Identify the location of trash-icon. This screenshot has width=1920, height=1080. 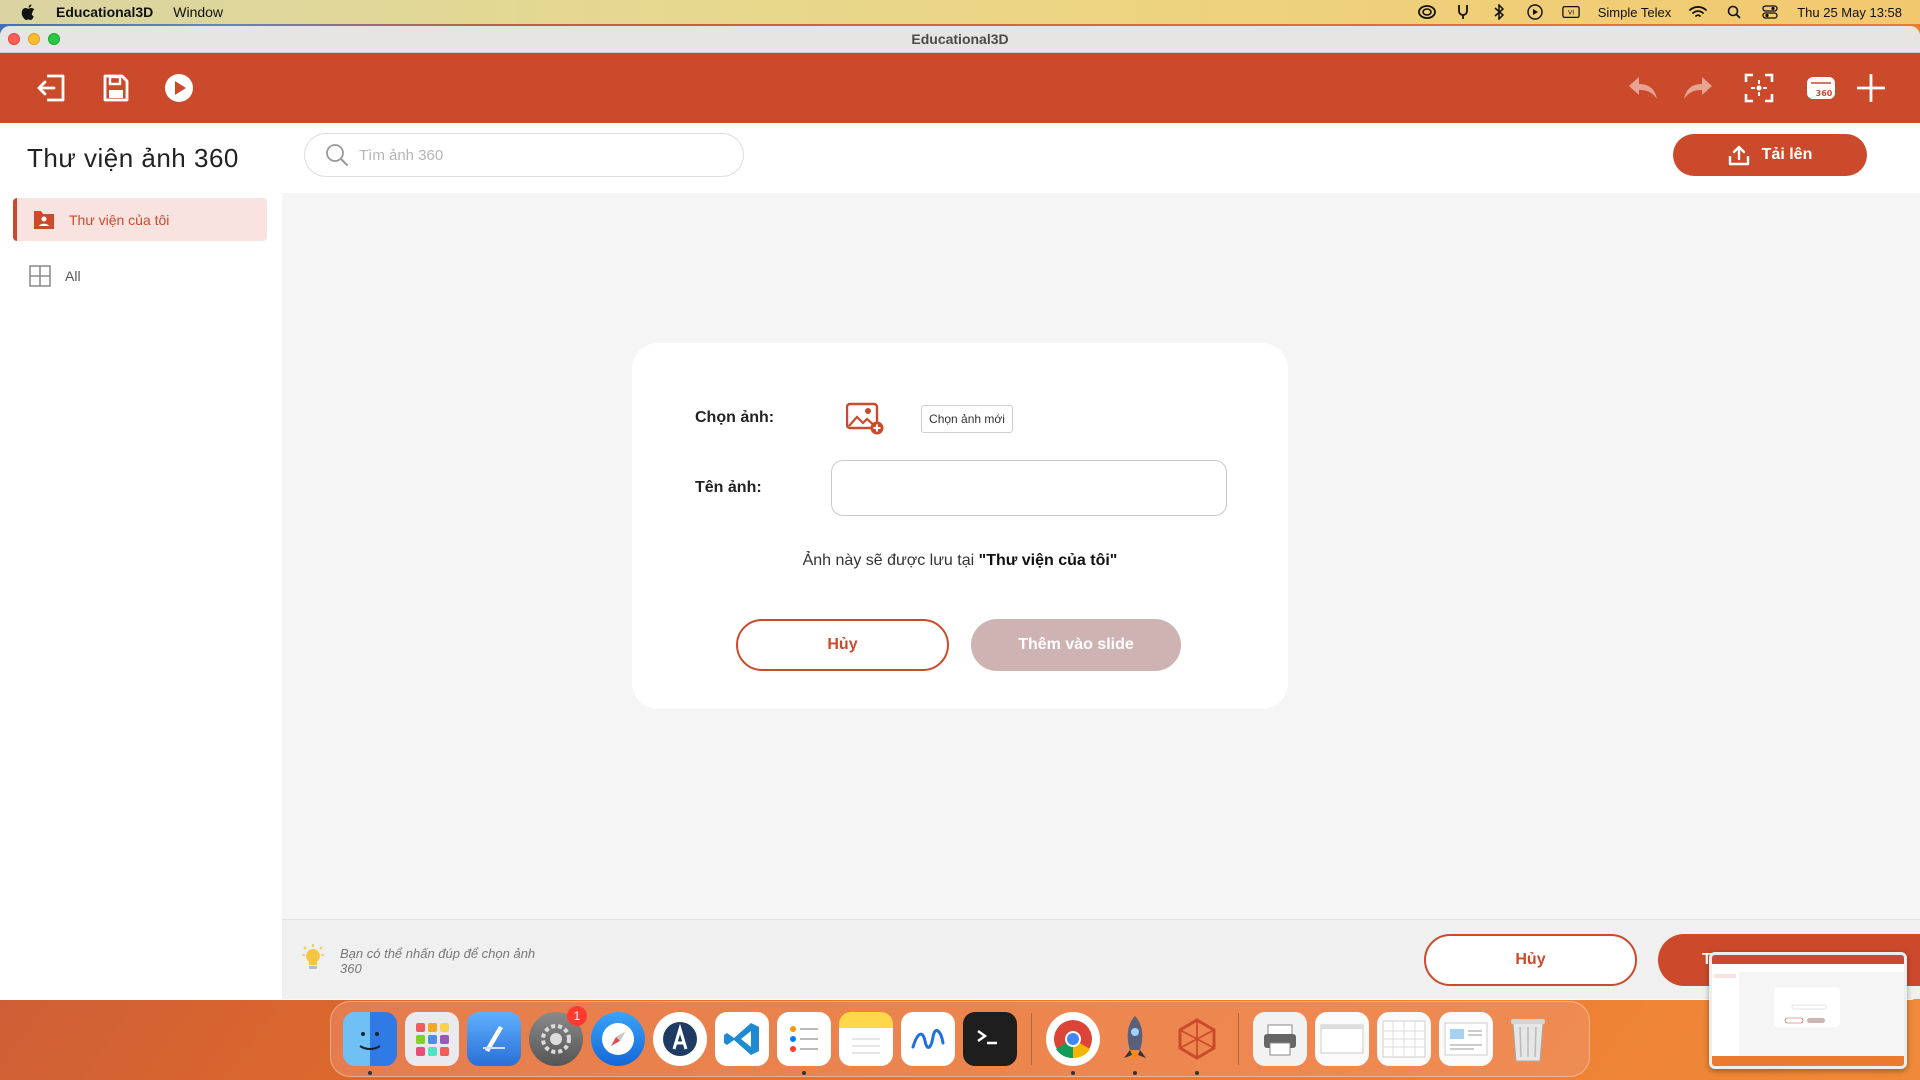
(1528, 1040).